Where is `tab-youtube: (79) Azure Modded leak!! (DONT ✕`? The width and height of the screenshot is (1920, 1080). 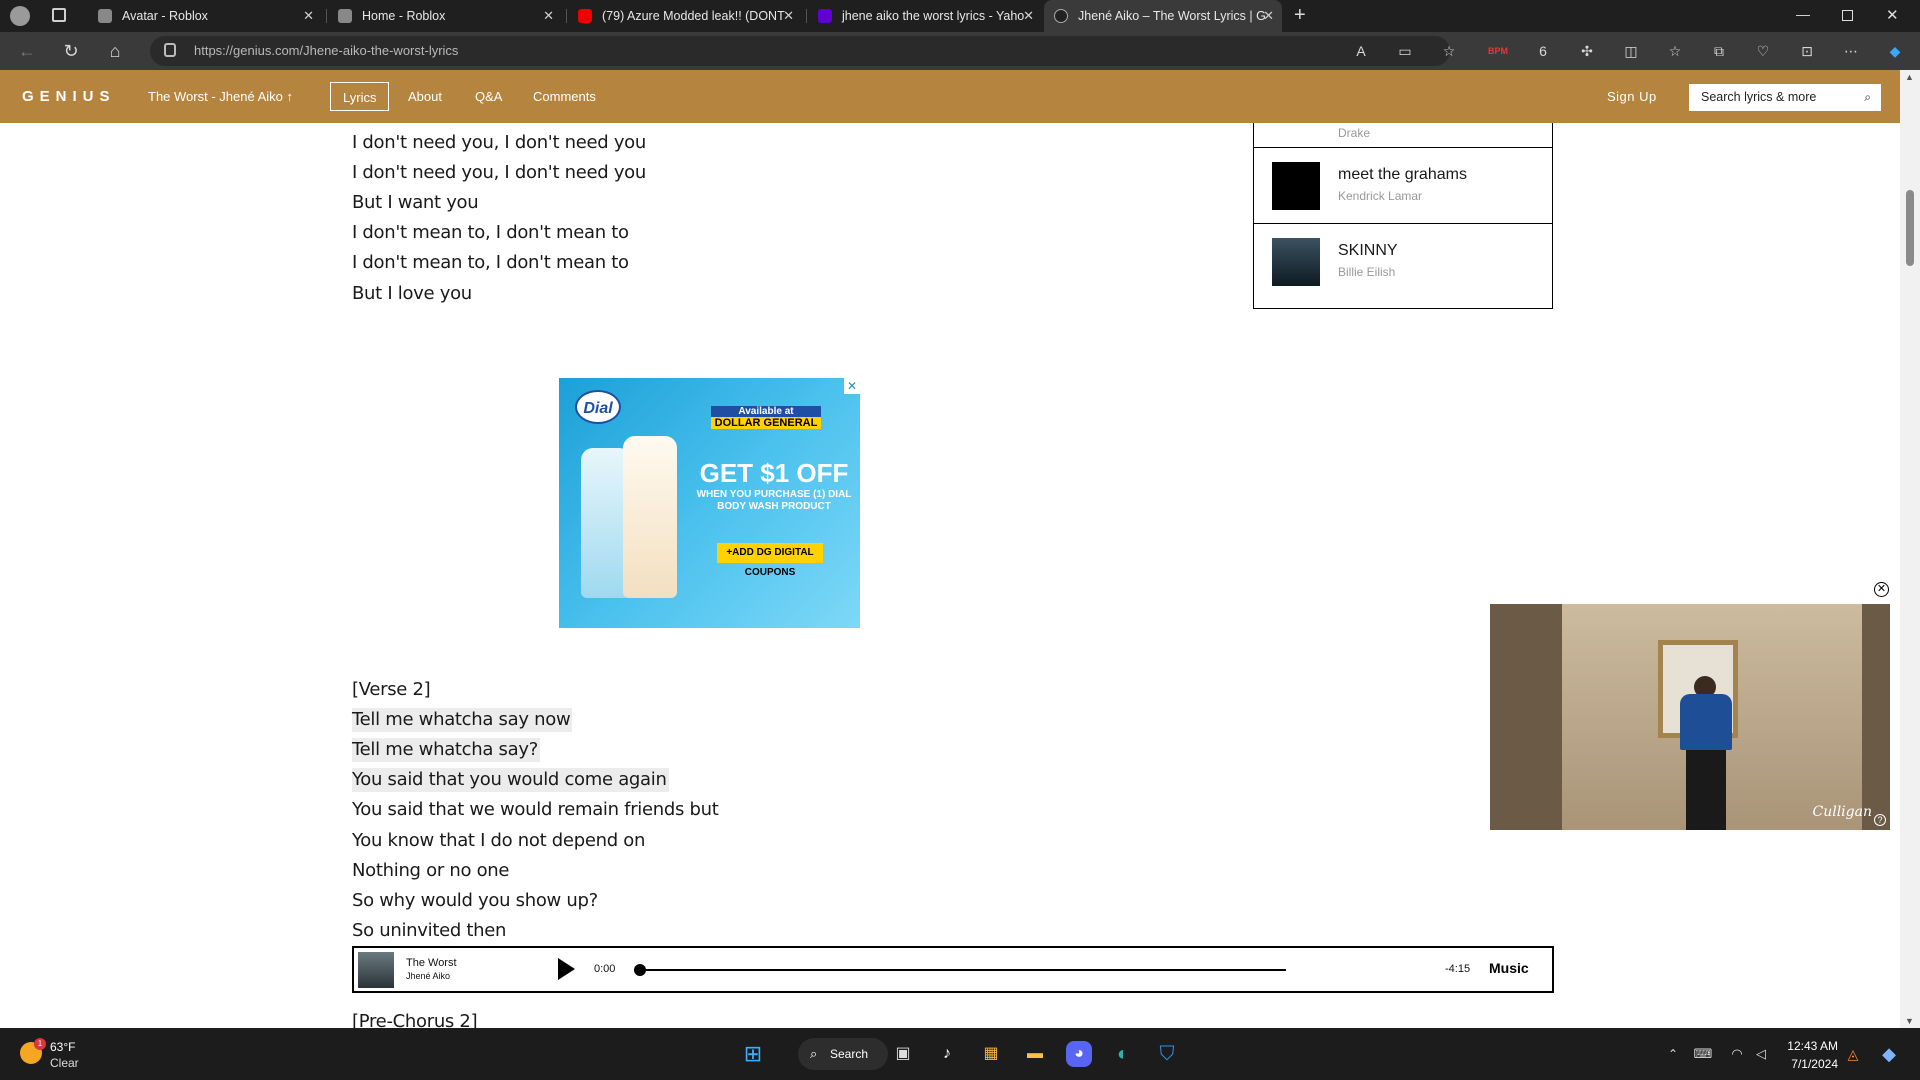 tab-youtube: (79) Azure Modded leak!! (DONT ✕ is located at coordinates (685, 16).